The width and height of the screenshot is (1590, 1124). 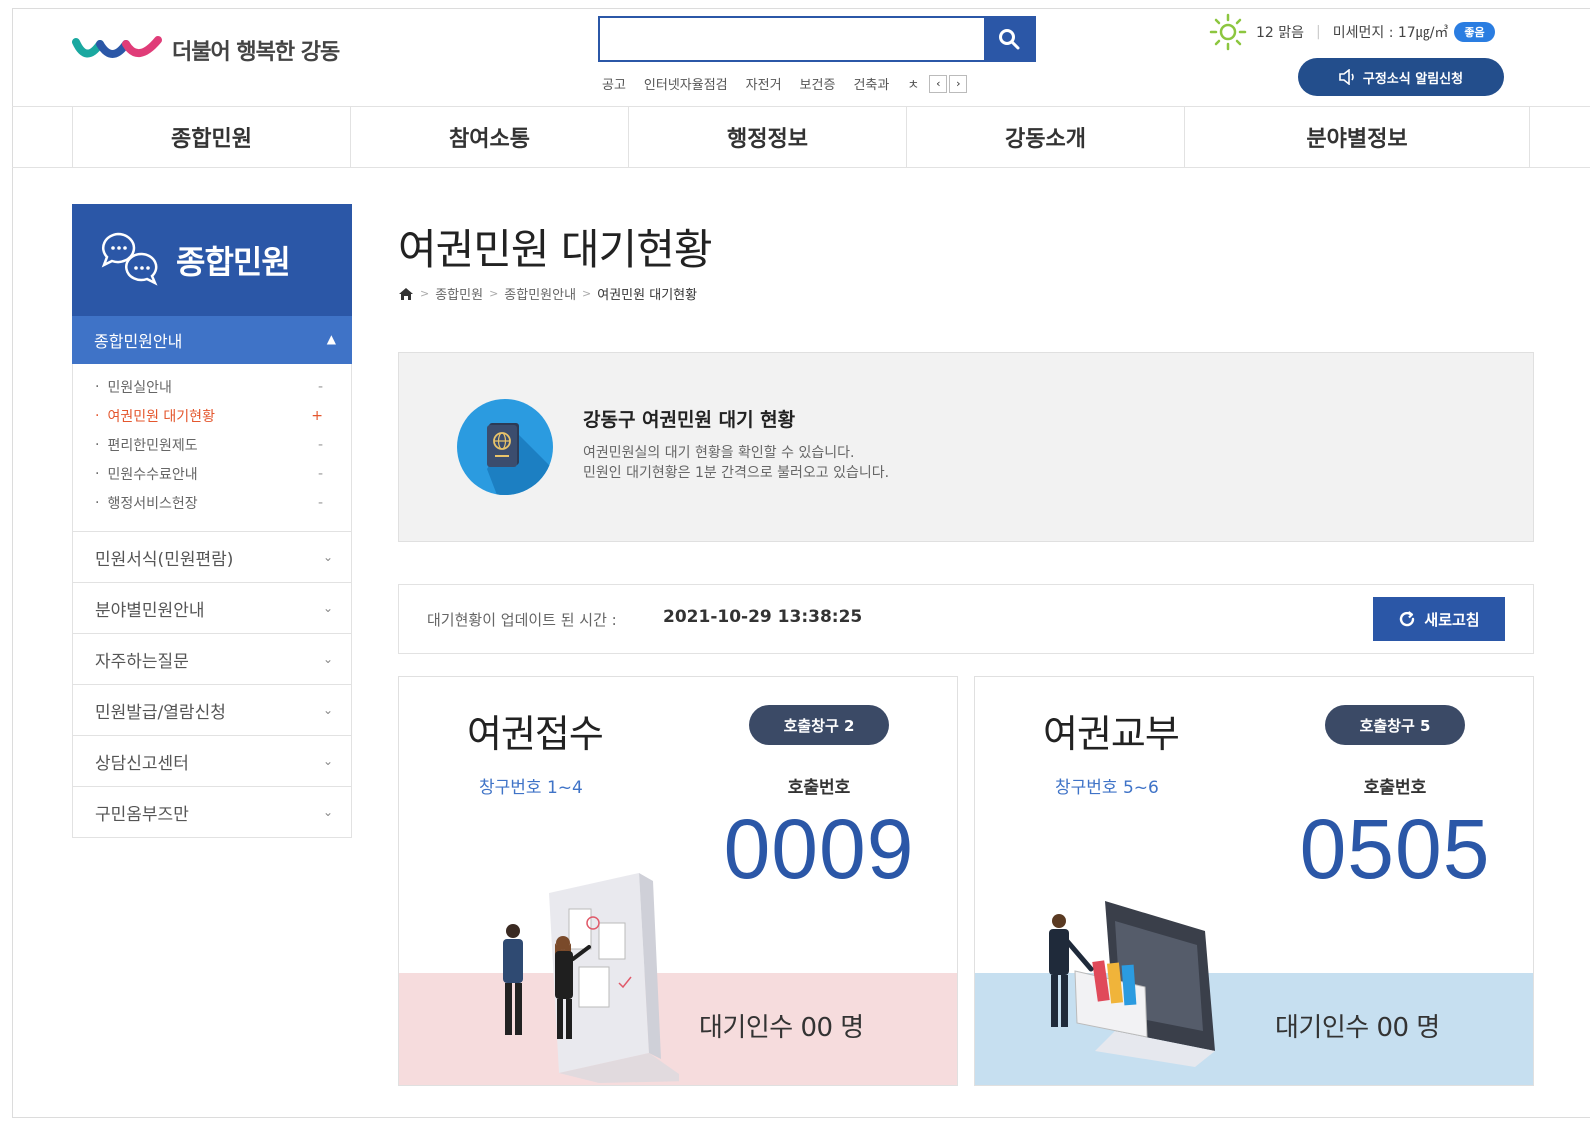 What do you see at coordinates (938, 83) in the screenshot?
I see `keyword-prev-button: ‹` at bounding box center [938, 83].